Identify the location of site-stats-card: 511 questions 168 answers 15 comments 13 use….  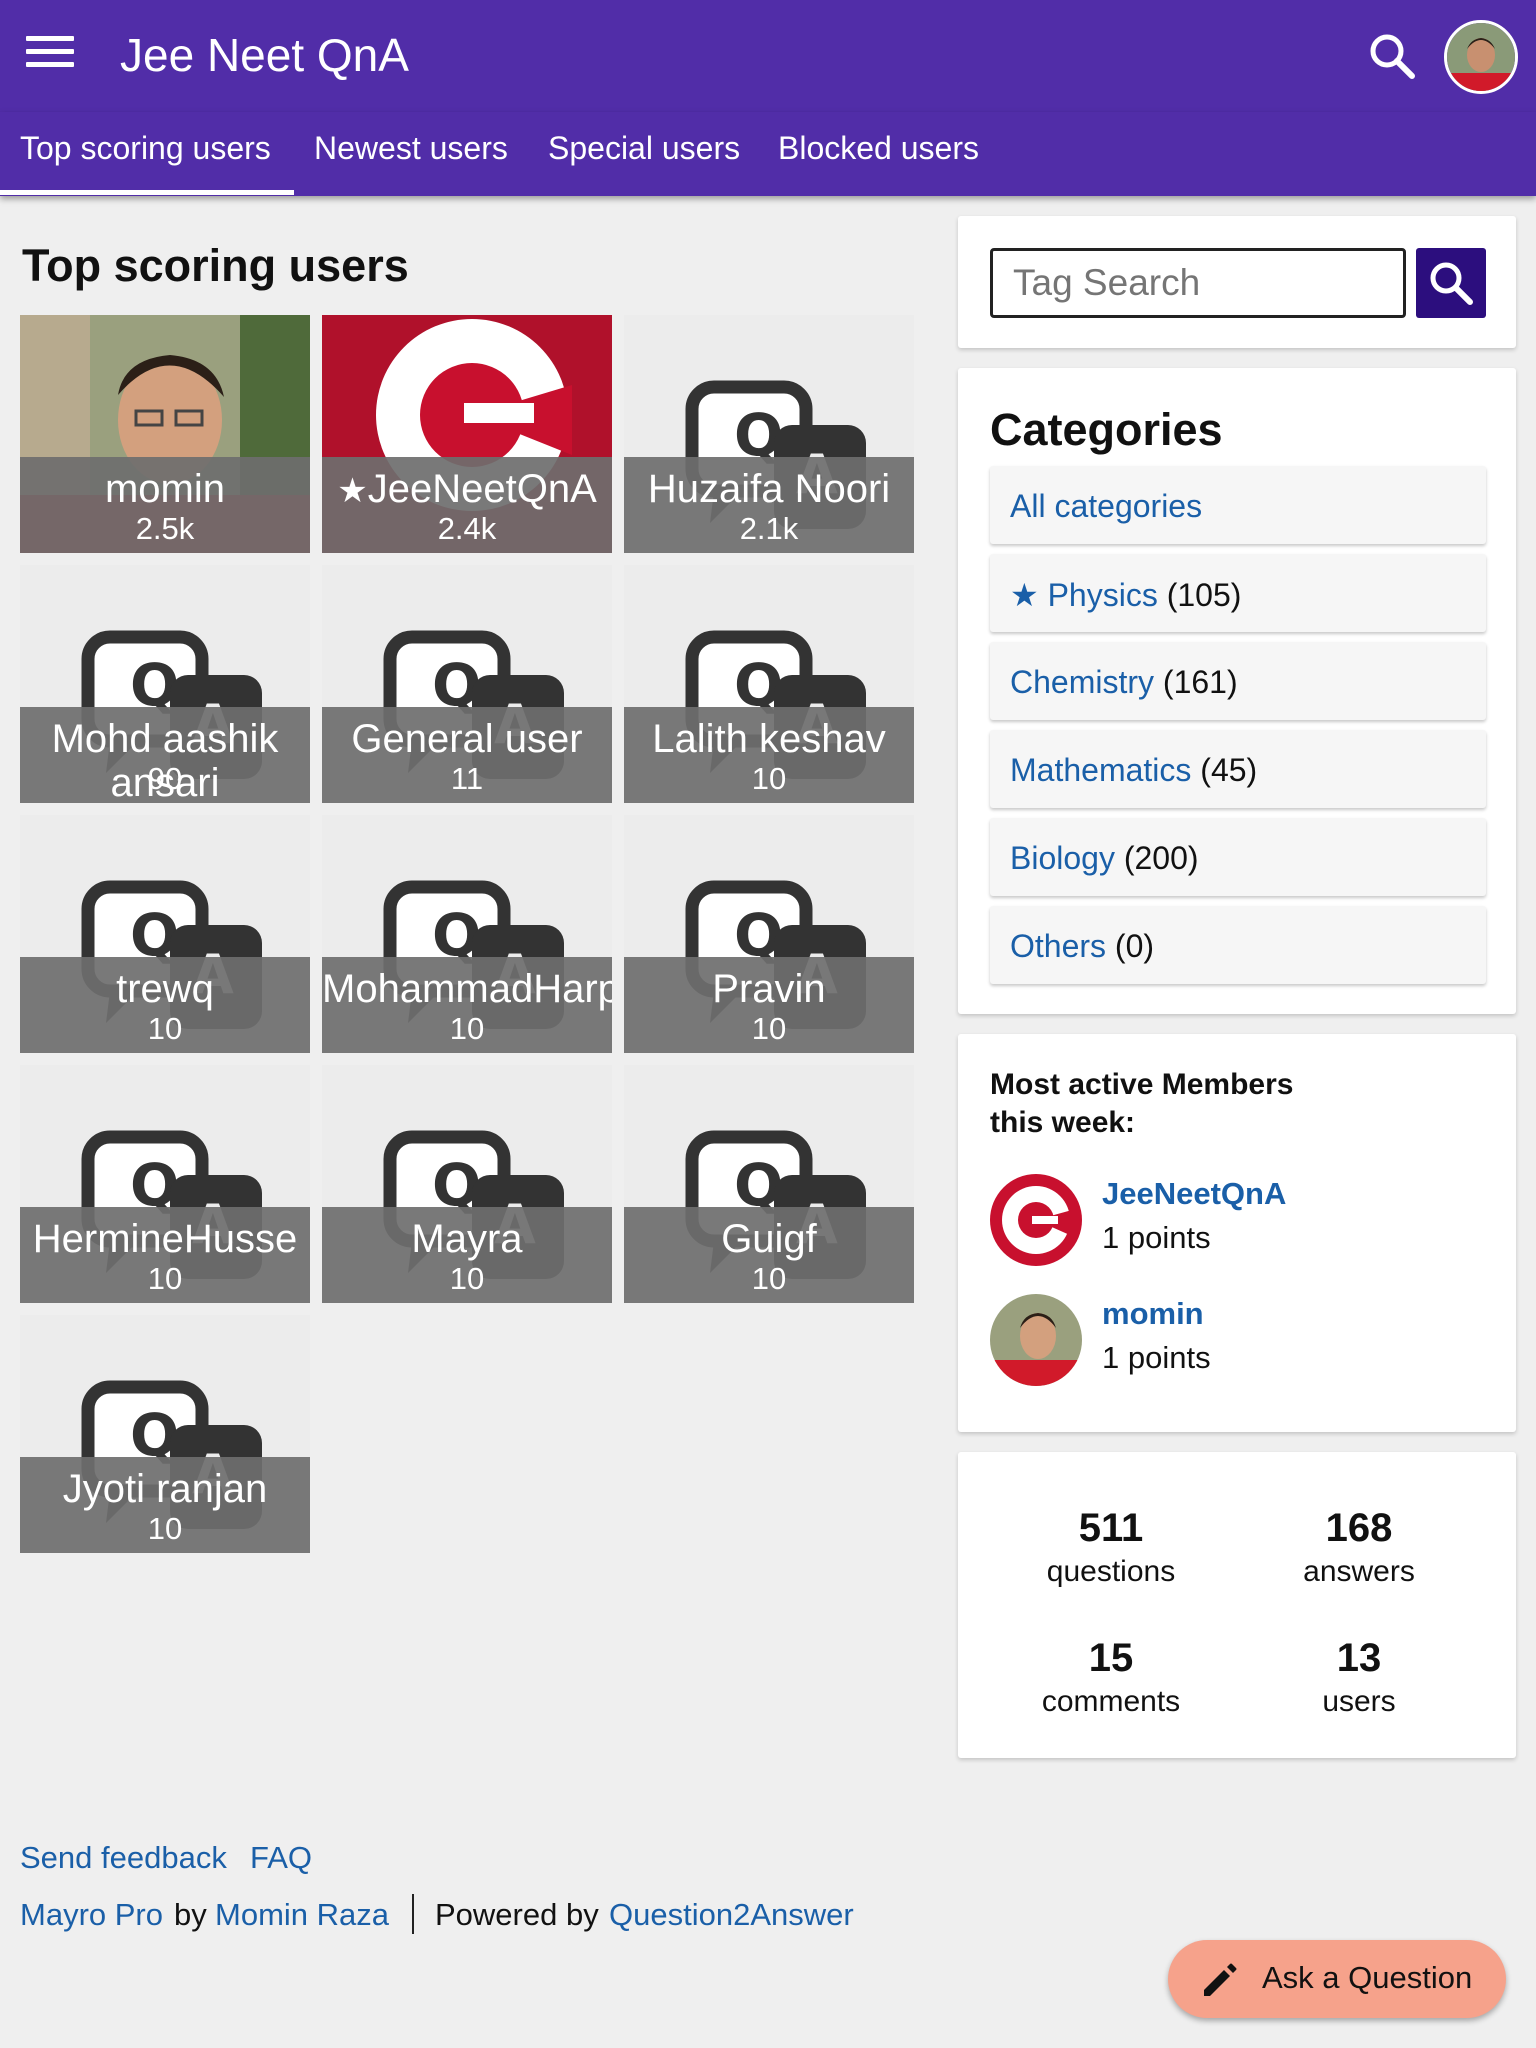
(1237, 1605).